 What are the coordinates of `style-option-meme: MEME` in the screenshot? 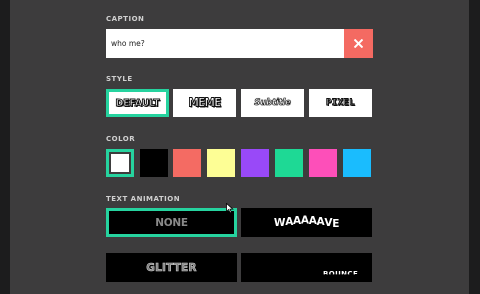 It's located at (204, 103).